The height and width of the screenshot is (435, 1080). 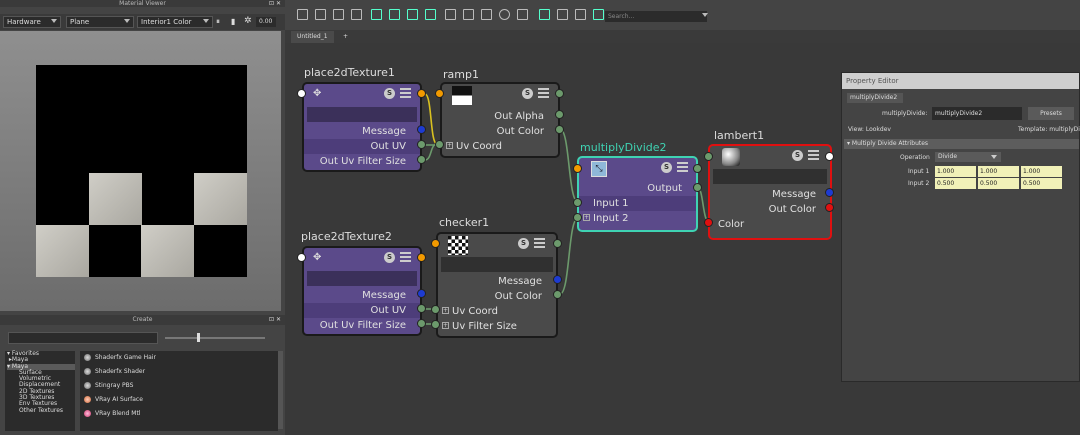 What do you see at coordinates (623, 147) in the screenshot?
I see `node-title: multiplyDivide2` at bounding box center [623, 147].